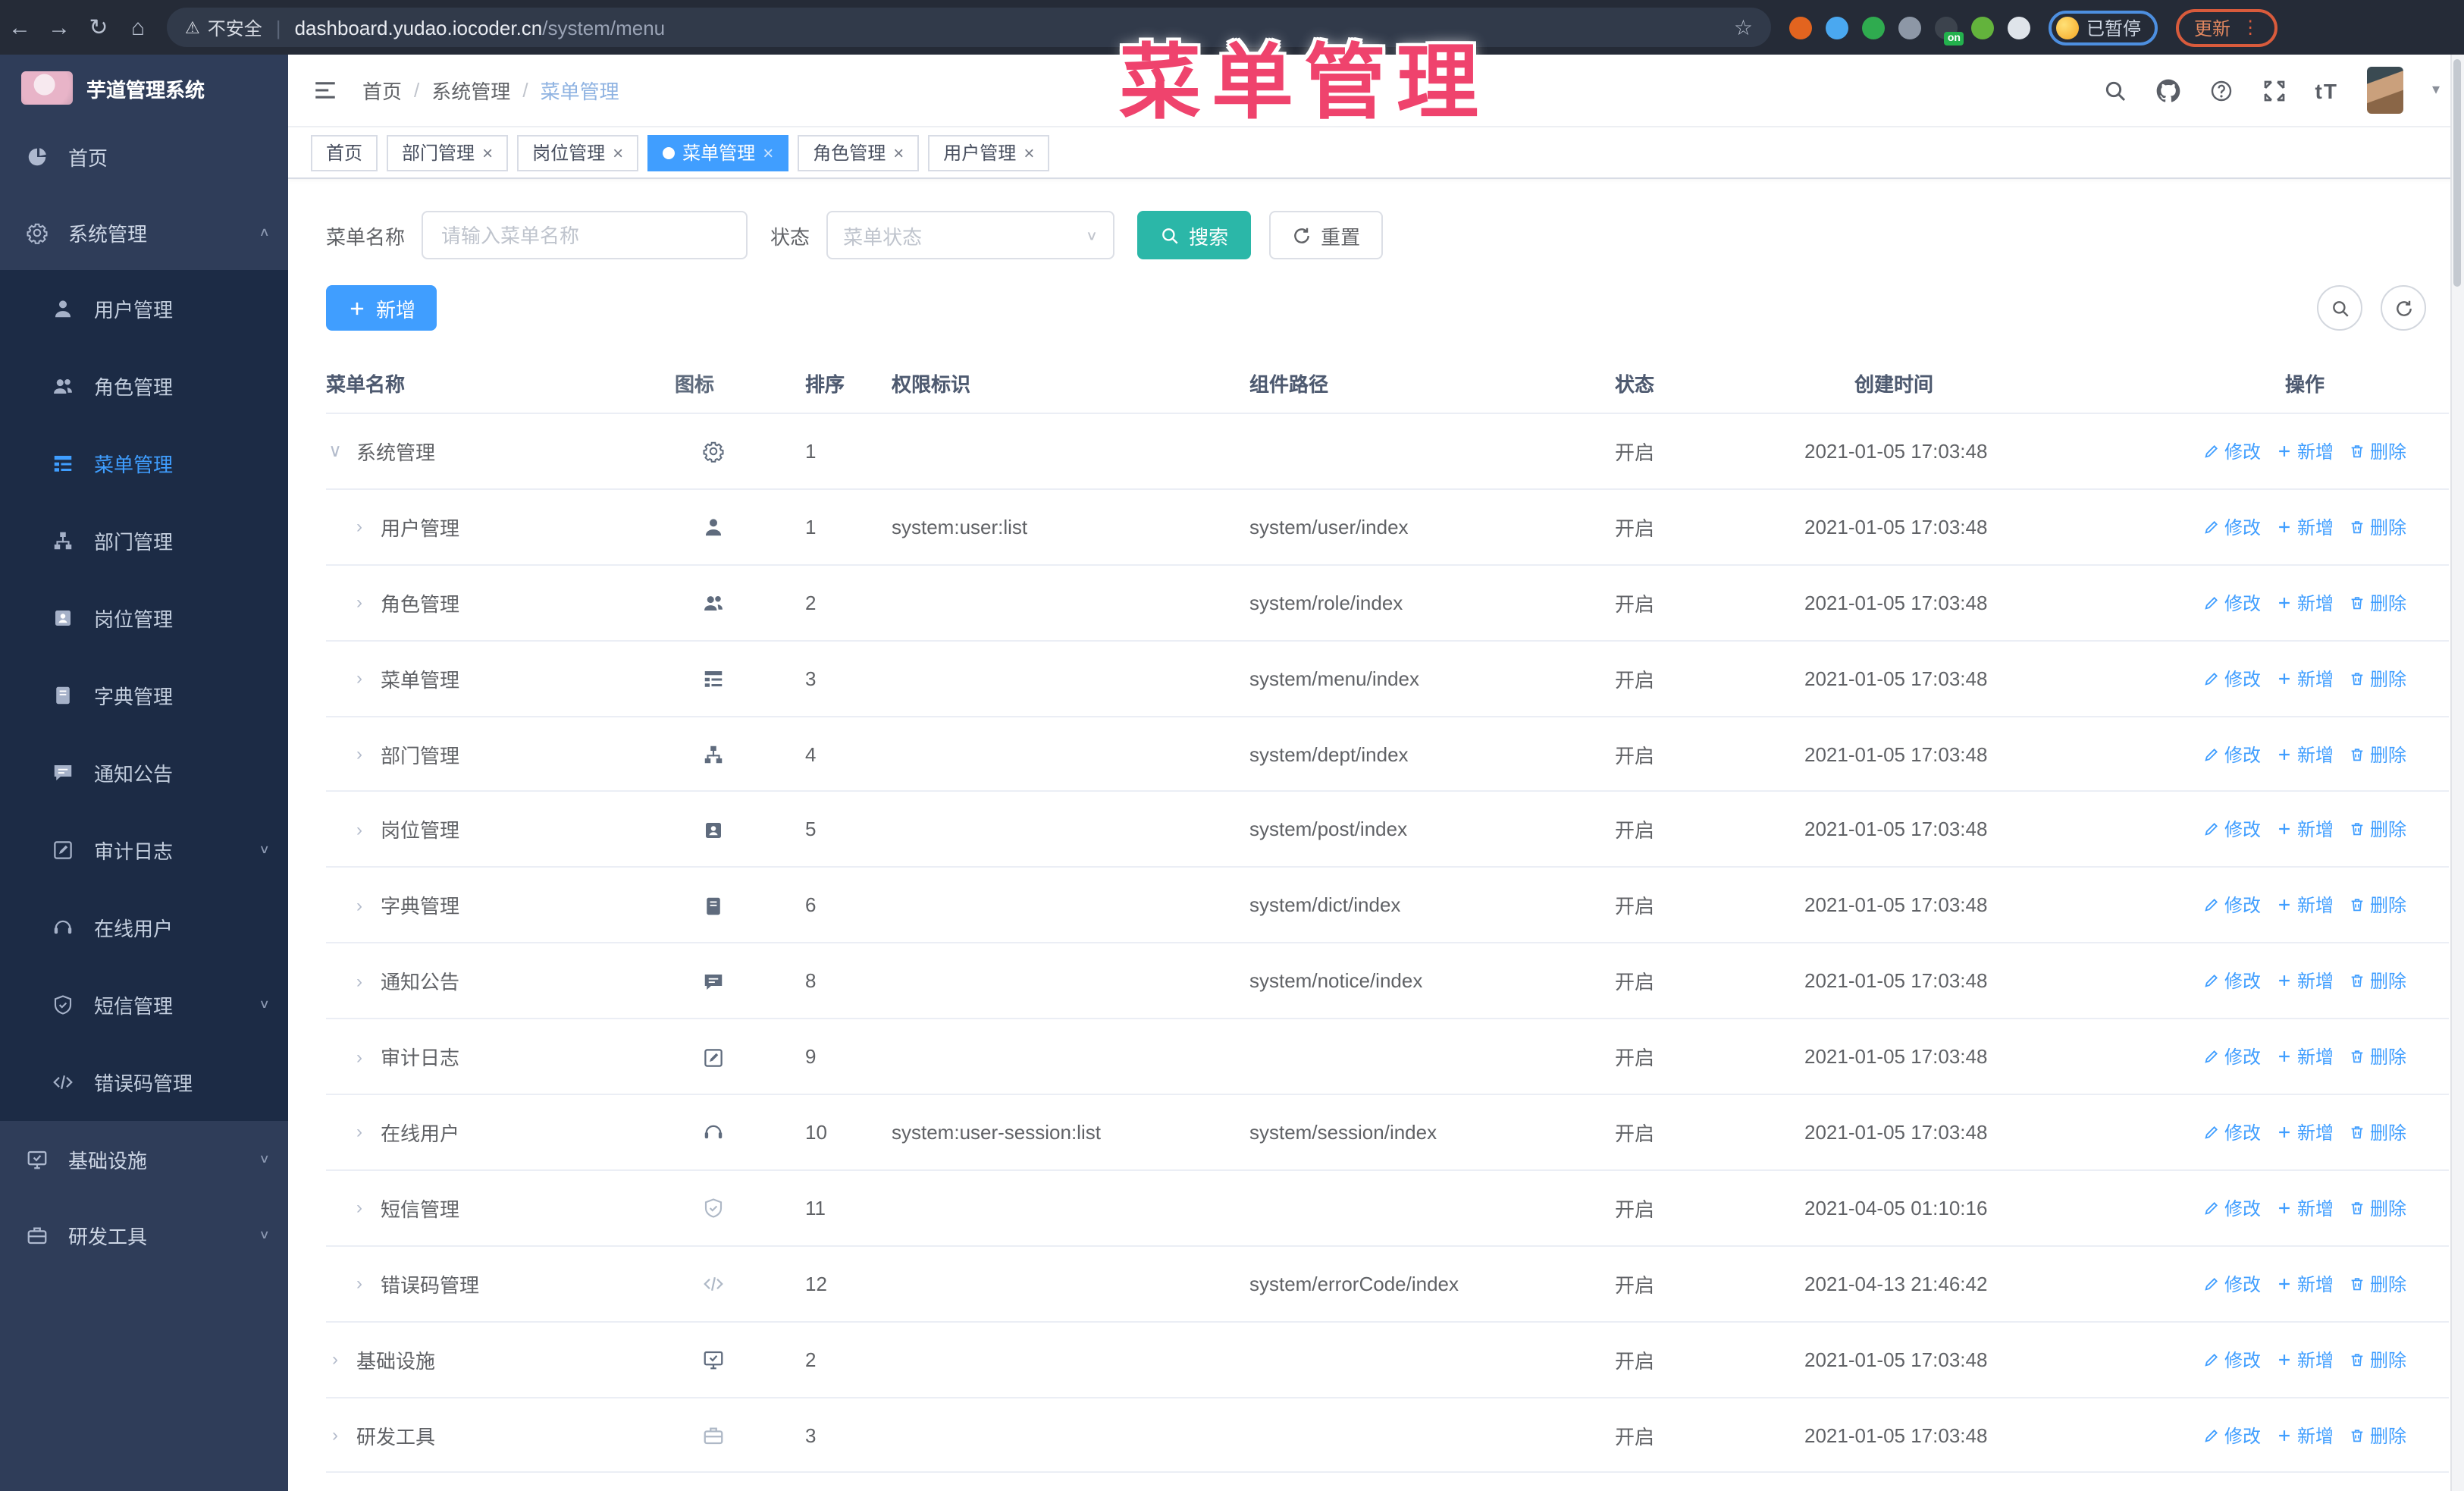  What do you see at coordinates (448, 152) in the screenshot?
I see `view-tab: 部门管理 ×` at bounding box center [448, 152].